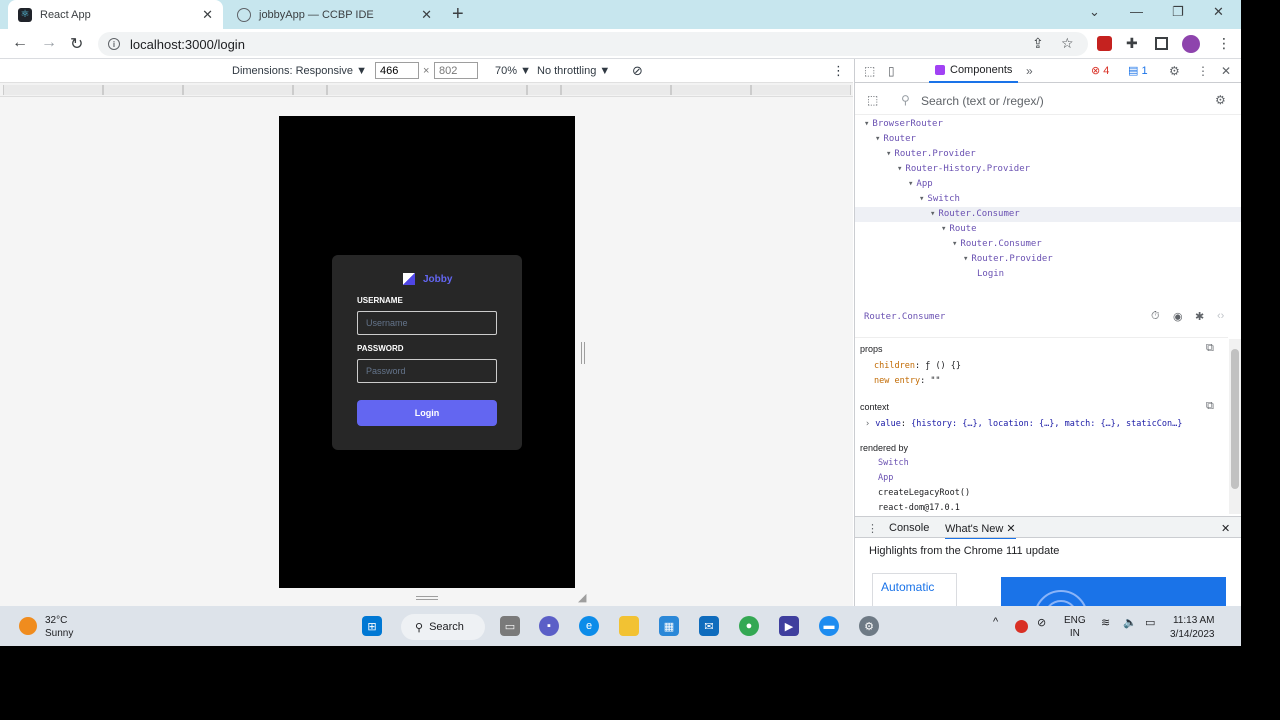 The image size is (1280, 720). Describe the element at coordinates (1226, 71) in the screenshot. I see `close-devtools-icon: ✕` at that location.